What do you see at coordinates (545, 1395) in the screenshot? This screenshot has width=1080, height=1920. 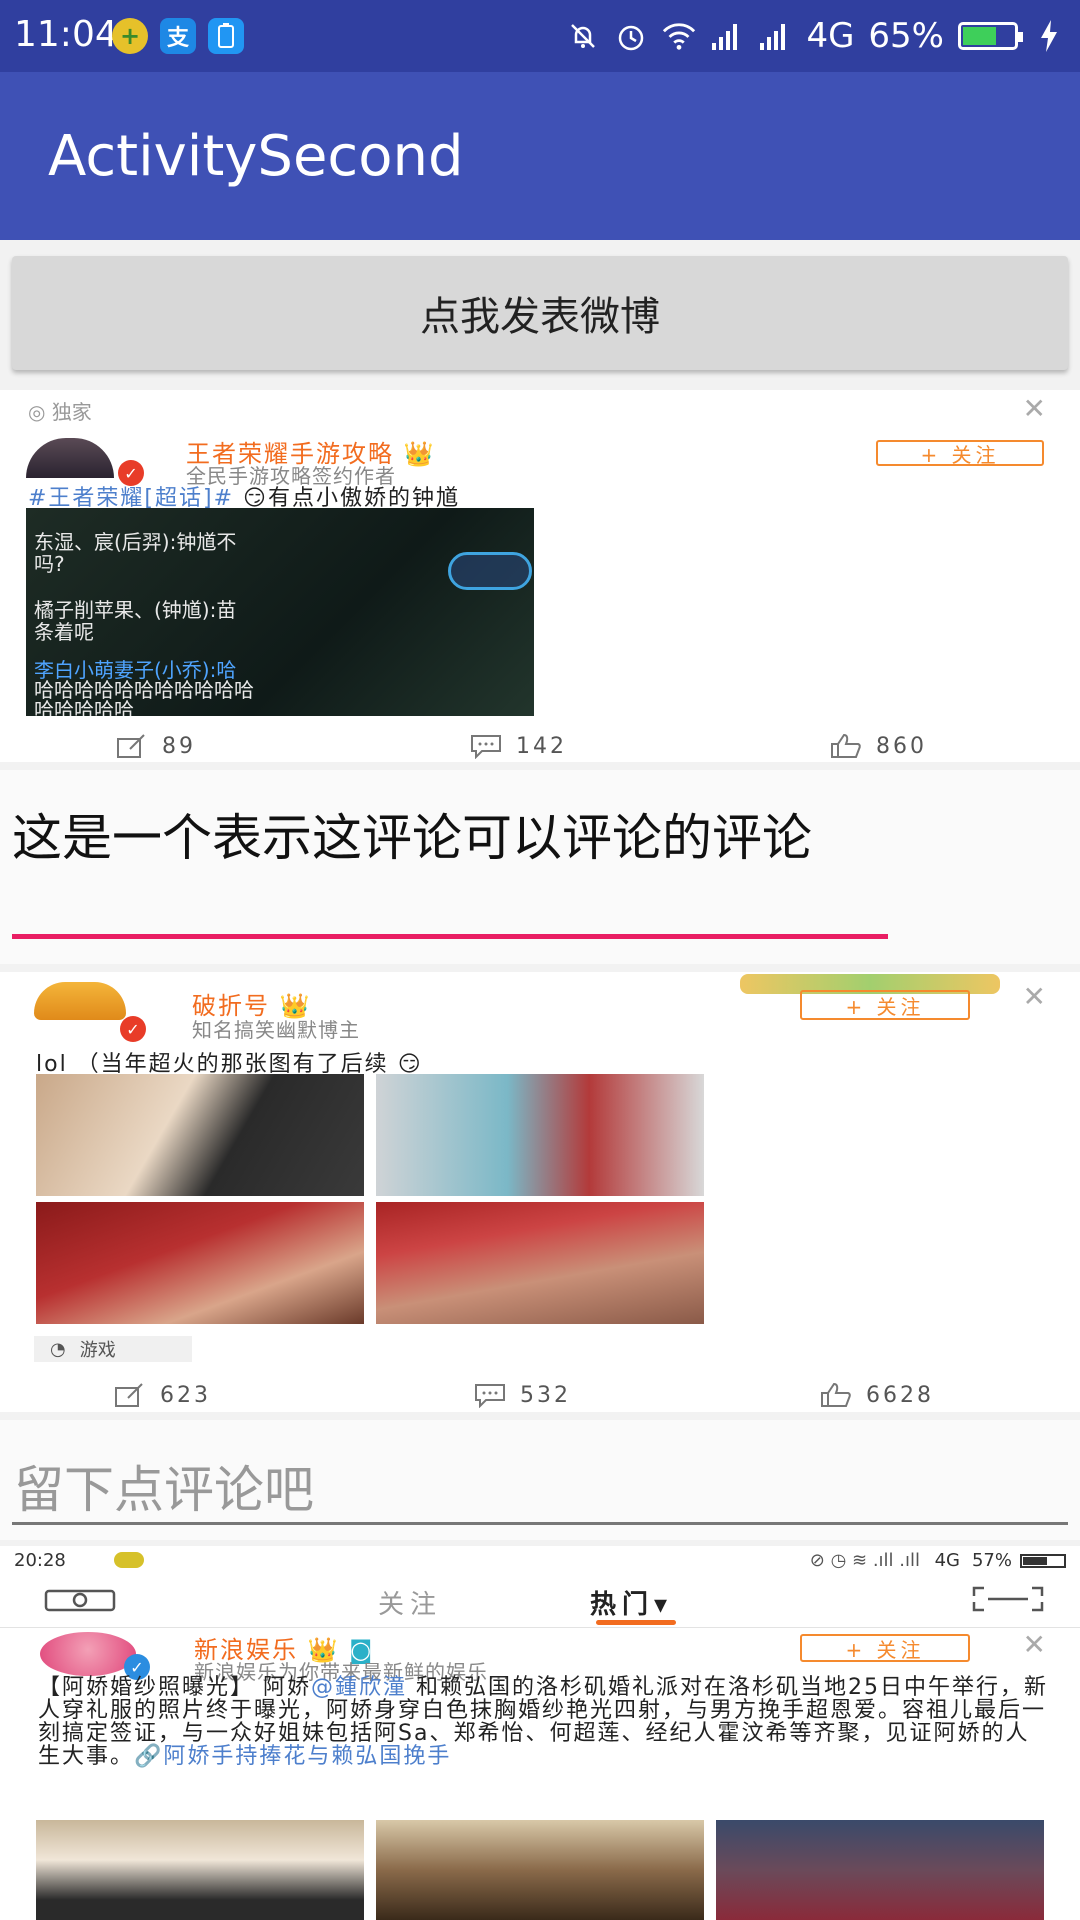 I see `comment-count: 532` at bounding box center [545, 1395].